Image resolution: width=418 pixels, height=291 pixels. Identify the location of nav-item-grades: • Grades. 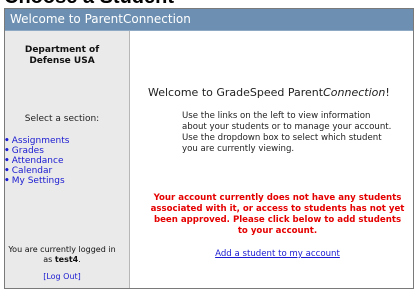
(36, 151).